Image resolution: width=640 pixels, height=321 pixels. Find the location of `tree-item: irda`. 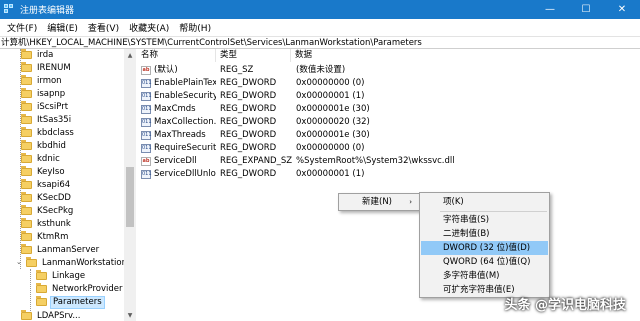

tree-item: irda is located at coordinates (38, 55).